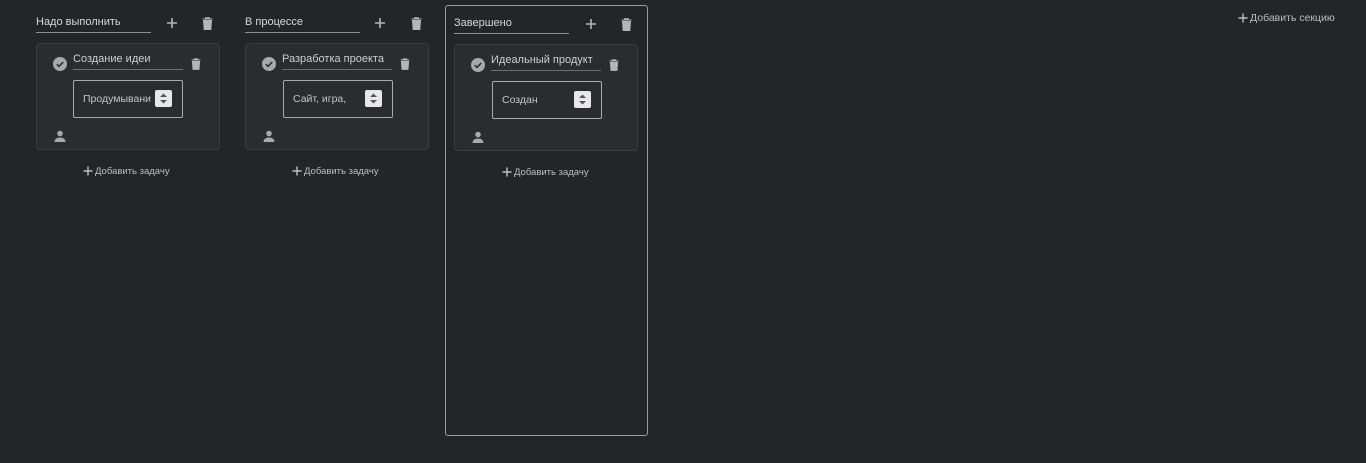 The height and width of the screenshot is (463, 1366). I want to click on task-title-input: Идеальный продукт, so click(546, 62).